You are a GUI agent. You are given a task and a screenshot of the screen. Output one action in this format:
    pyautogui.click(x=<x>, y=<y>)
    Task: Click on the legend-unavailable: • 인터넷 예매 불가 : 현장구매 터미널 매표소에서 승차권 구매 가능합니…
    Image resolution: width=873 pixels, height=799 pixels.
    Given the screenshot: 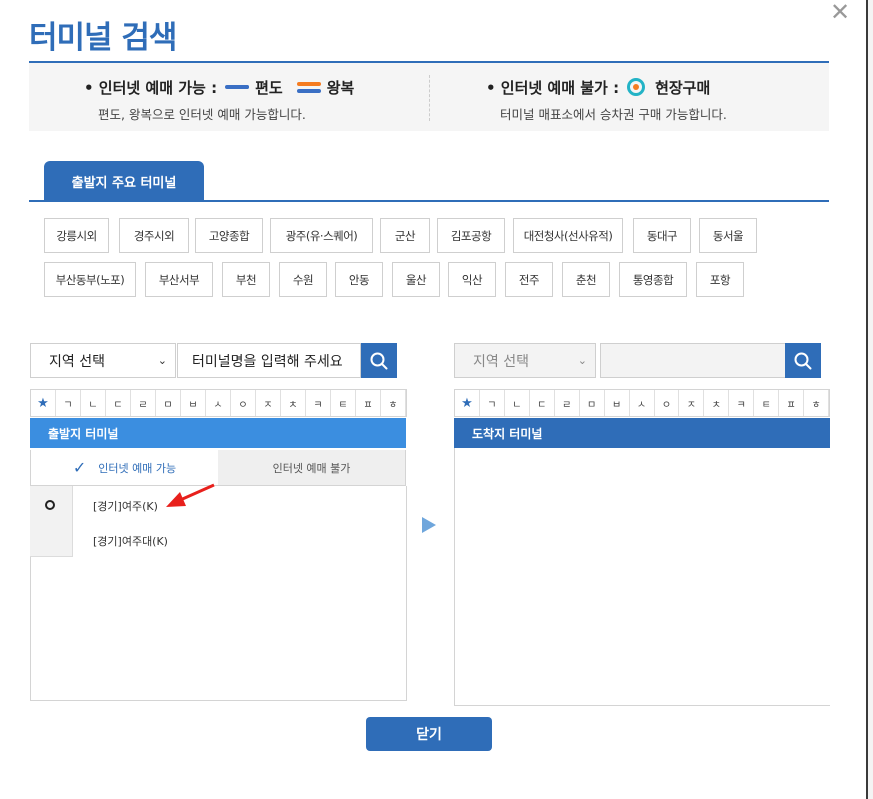 What is the action you would take?
    pyautogui.click(x=606, y=99)
    